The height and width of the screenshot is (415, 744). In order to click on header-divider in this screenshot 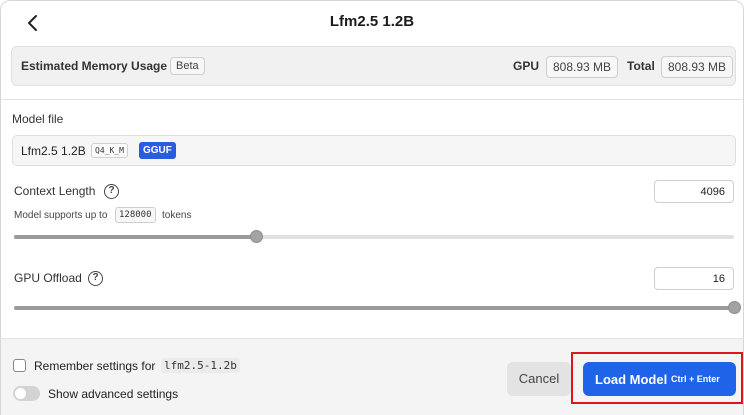, I will do `click(372, 99)`.